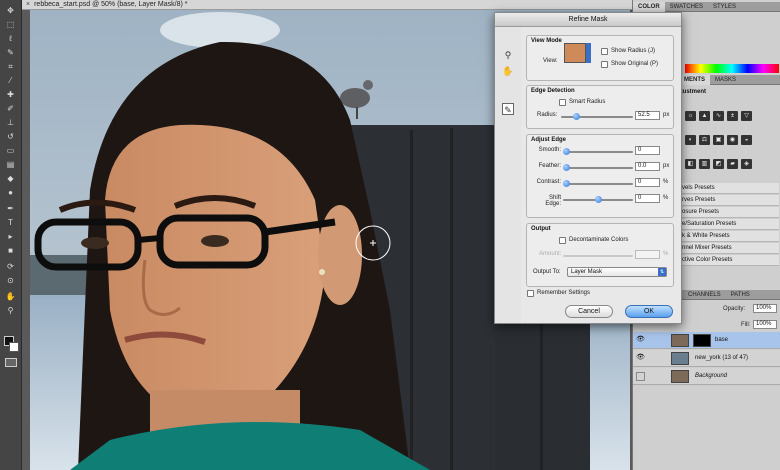 The height and width of the screenshot is (470, 780). I want to click on layer-row-background: Background, so click(706, 376).